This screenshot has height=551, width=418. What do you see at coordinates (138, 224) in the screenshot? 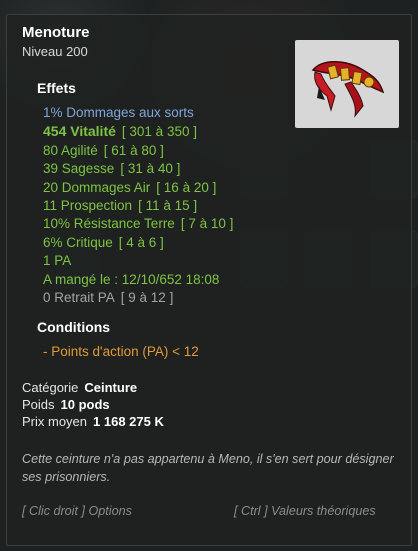
I see `effect-earth-resistance: 10% Résistance Terre[ 7 à 10 ]` at bounding box center [138, 224].